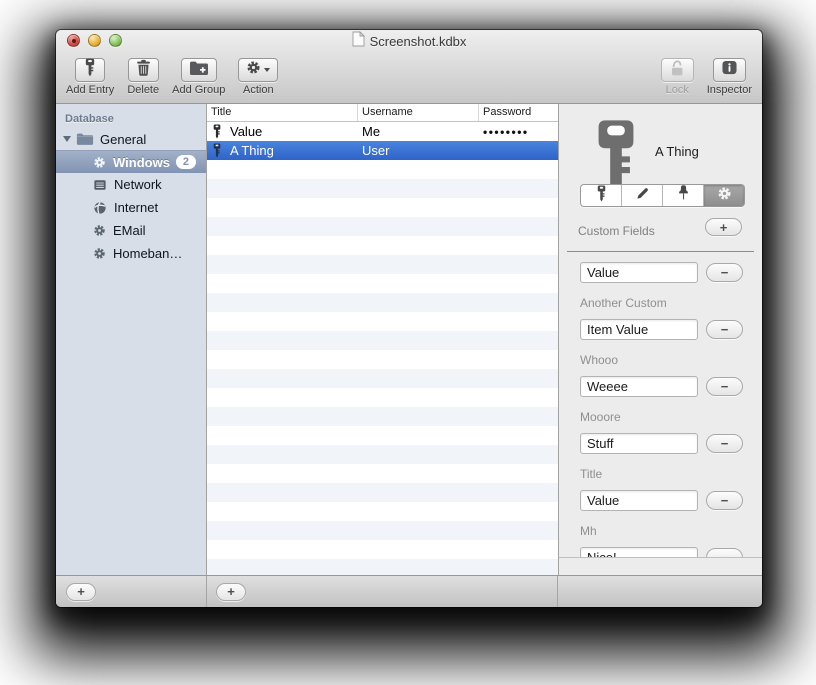 The height and width of the screenshot is (685, 816). I want to click on traffic-lights, so click(94, 40).